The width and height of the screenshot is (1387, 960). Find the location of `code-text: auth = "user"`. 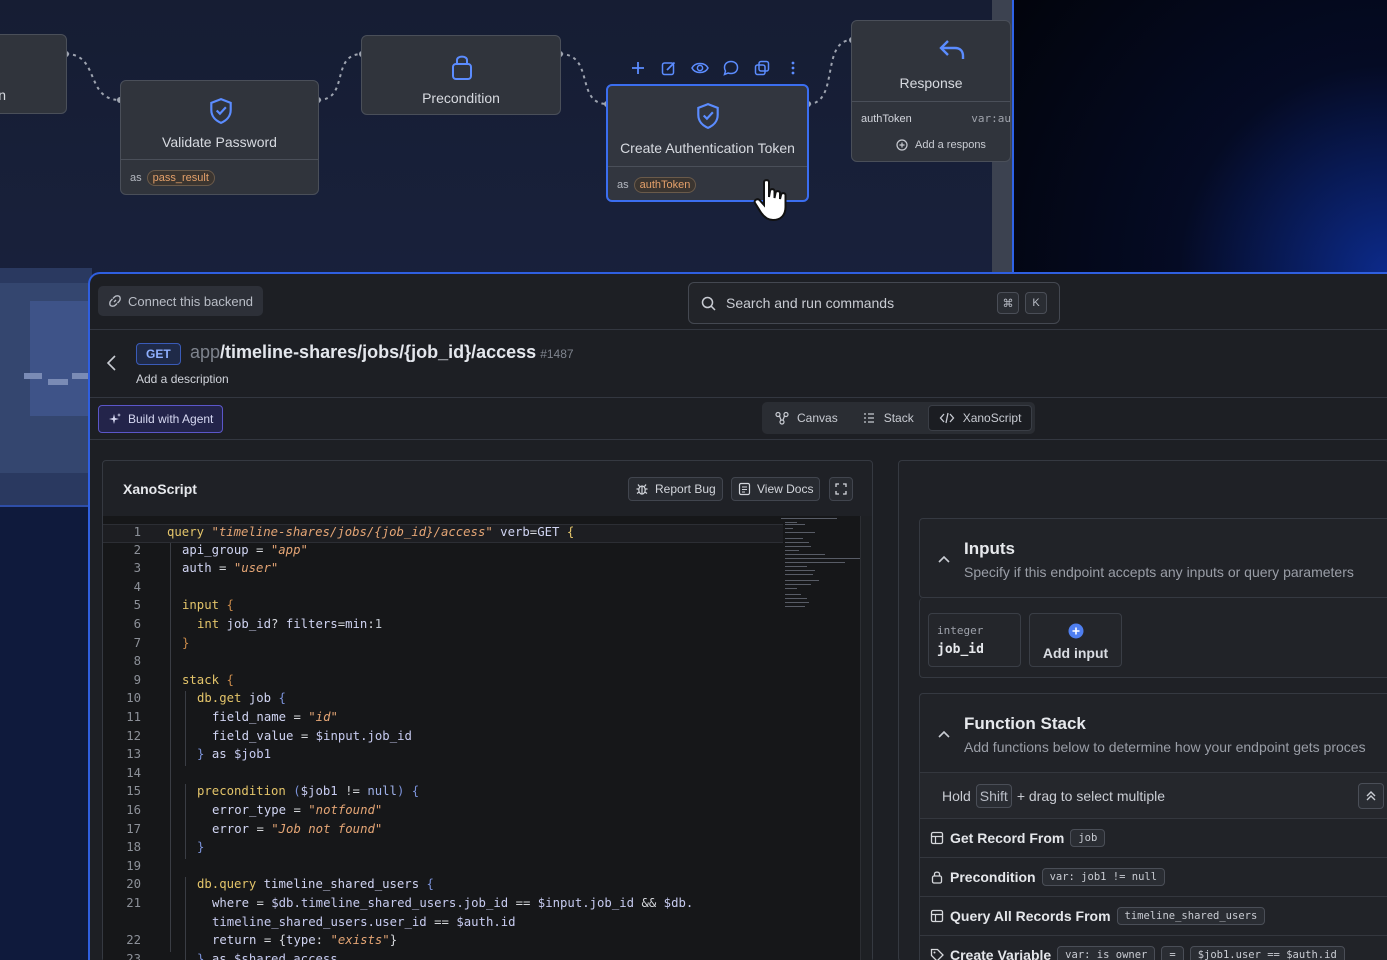

code-text: auth = "user" is located at coordinates (230, 568).